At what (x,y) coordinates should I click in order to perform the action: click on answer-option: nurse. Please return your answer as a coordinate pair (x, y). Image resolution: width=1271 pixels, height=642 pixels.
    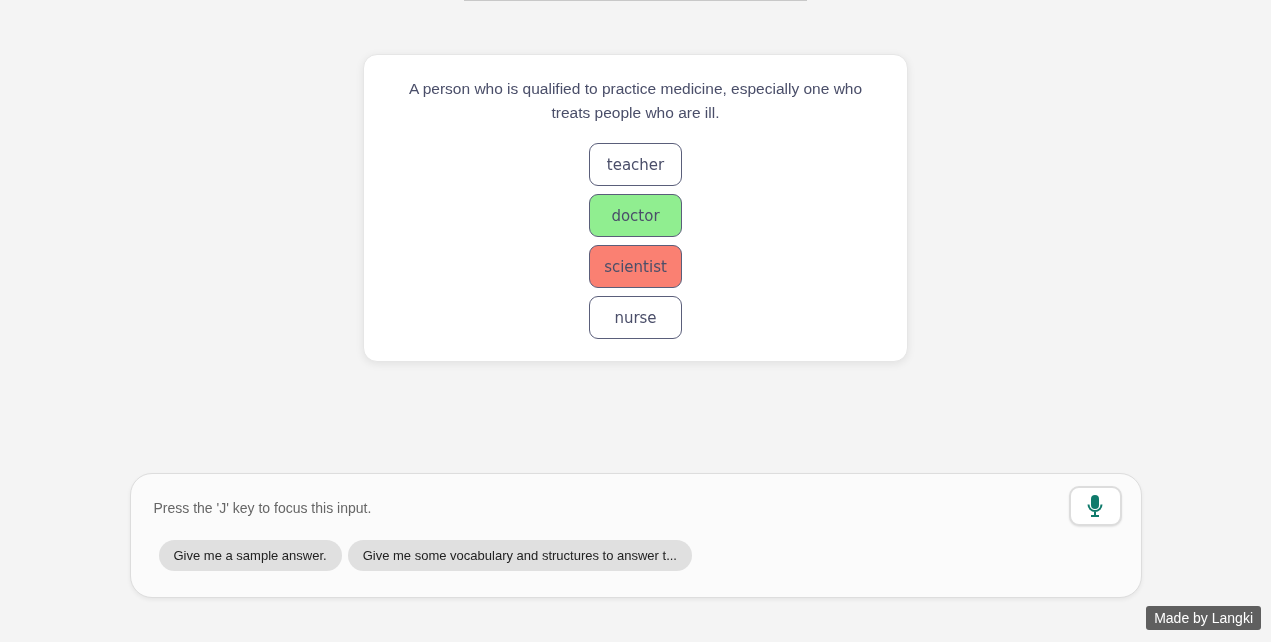
    Looking at the image, I should click on (635, 317).